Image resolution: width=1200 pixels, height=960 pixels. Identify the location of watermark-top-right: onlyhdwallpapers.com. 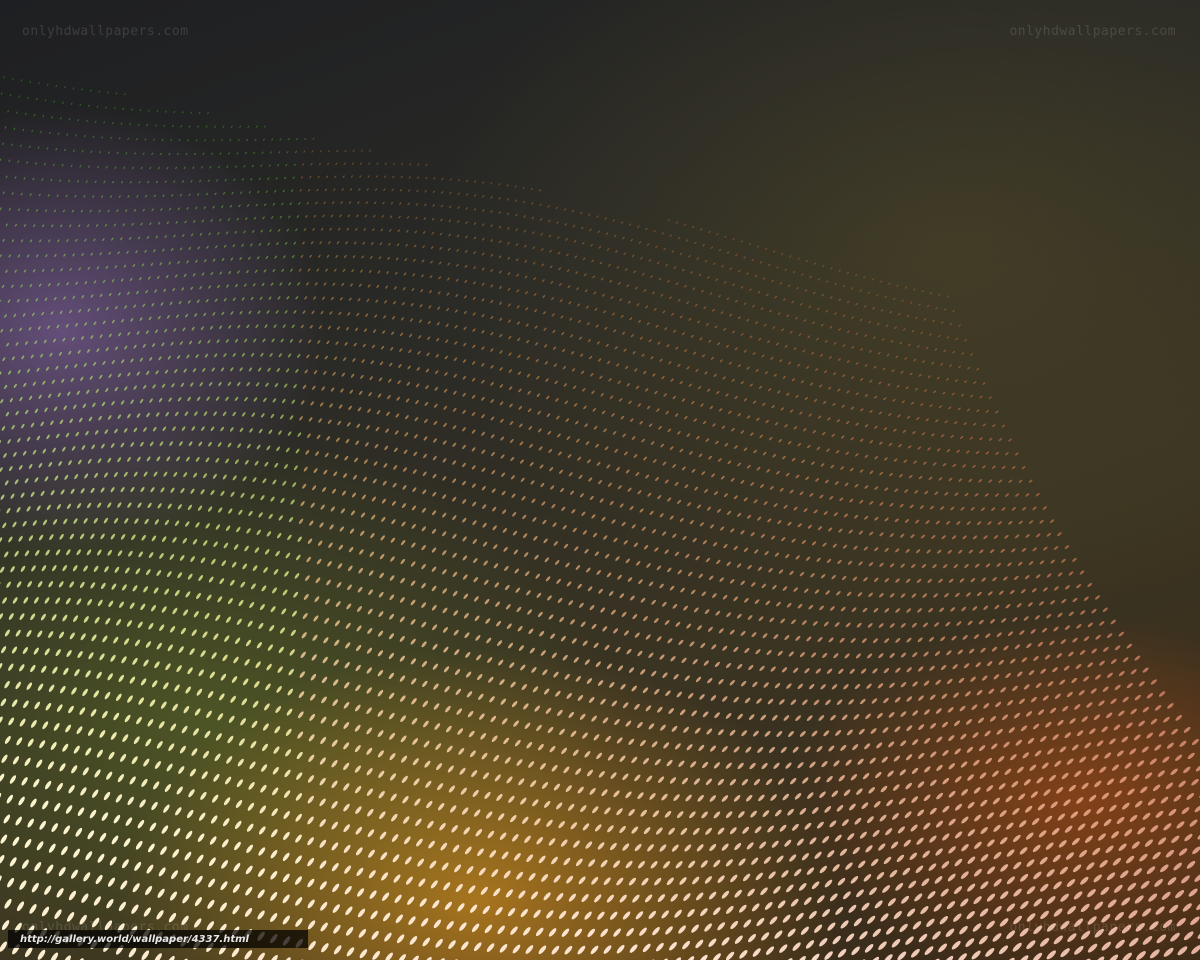
(1092, 31).